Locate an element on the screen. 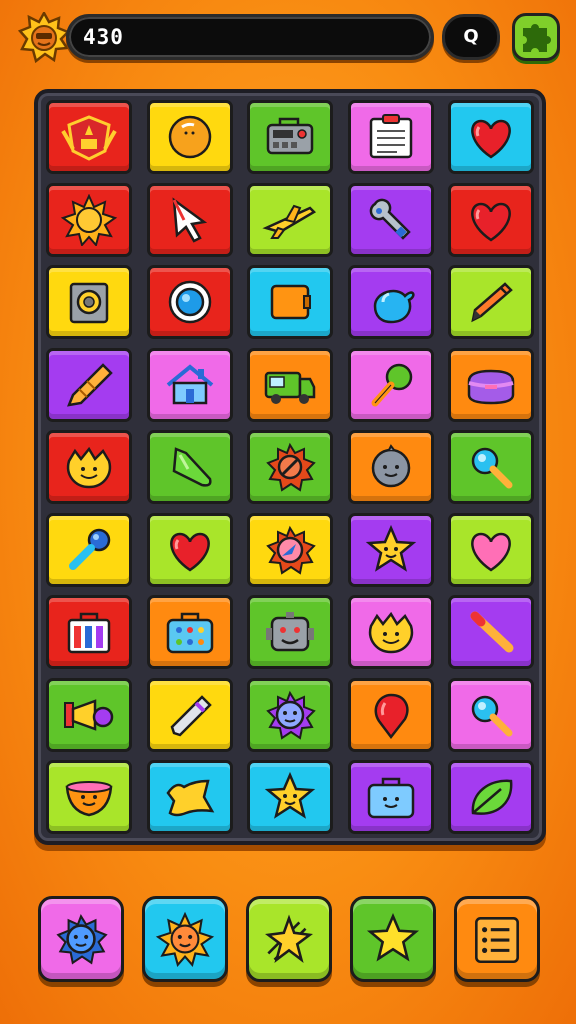  water-drop-icon is located at coordinates (394, 306).